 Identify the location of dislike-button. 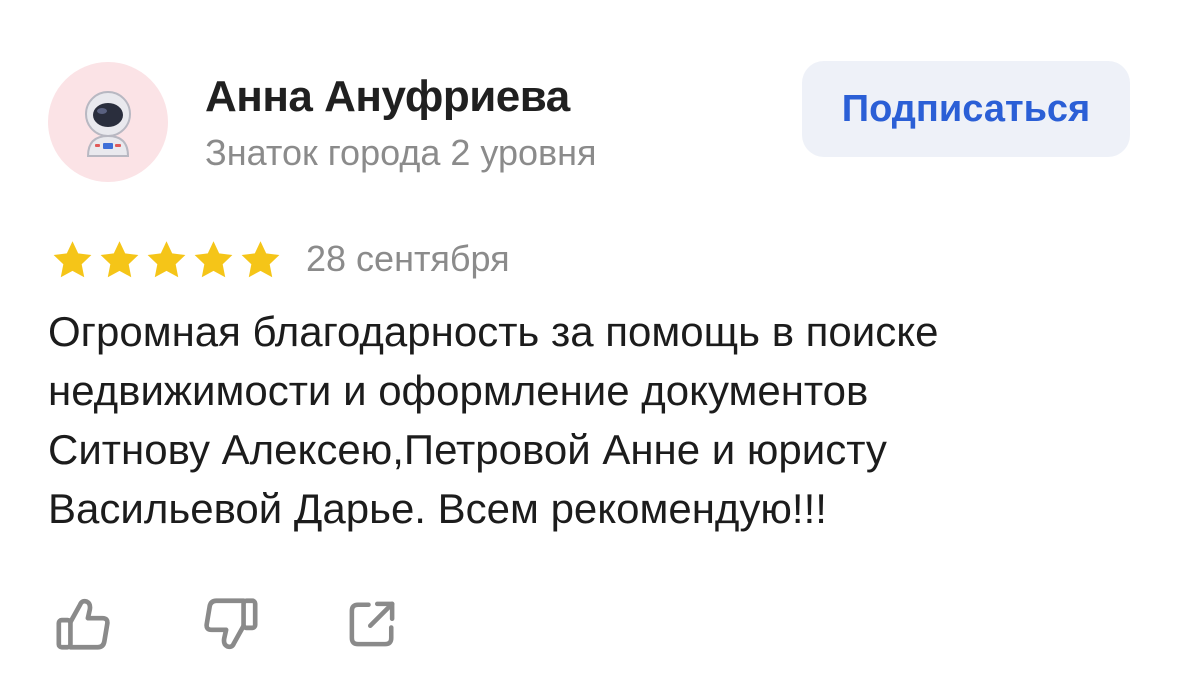
(230, 624).